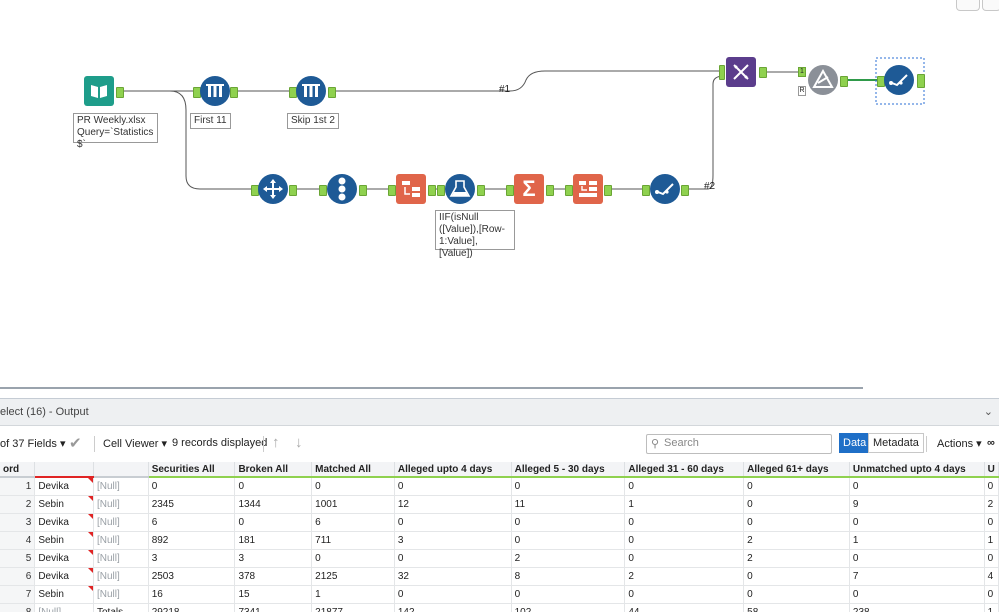 The image size is (999, 612). What do you see at coordinates (192, 540) in the screenshot?
I see `table-cell: 892` at bounding box center [192, 540].